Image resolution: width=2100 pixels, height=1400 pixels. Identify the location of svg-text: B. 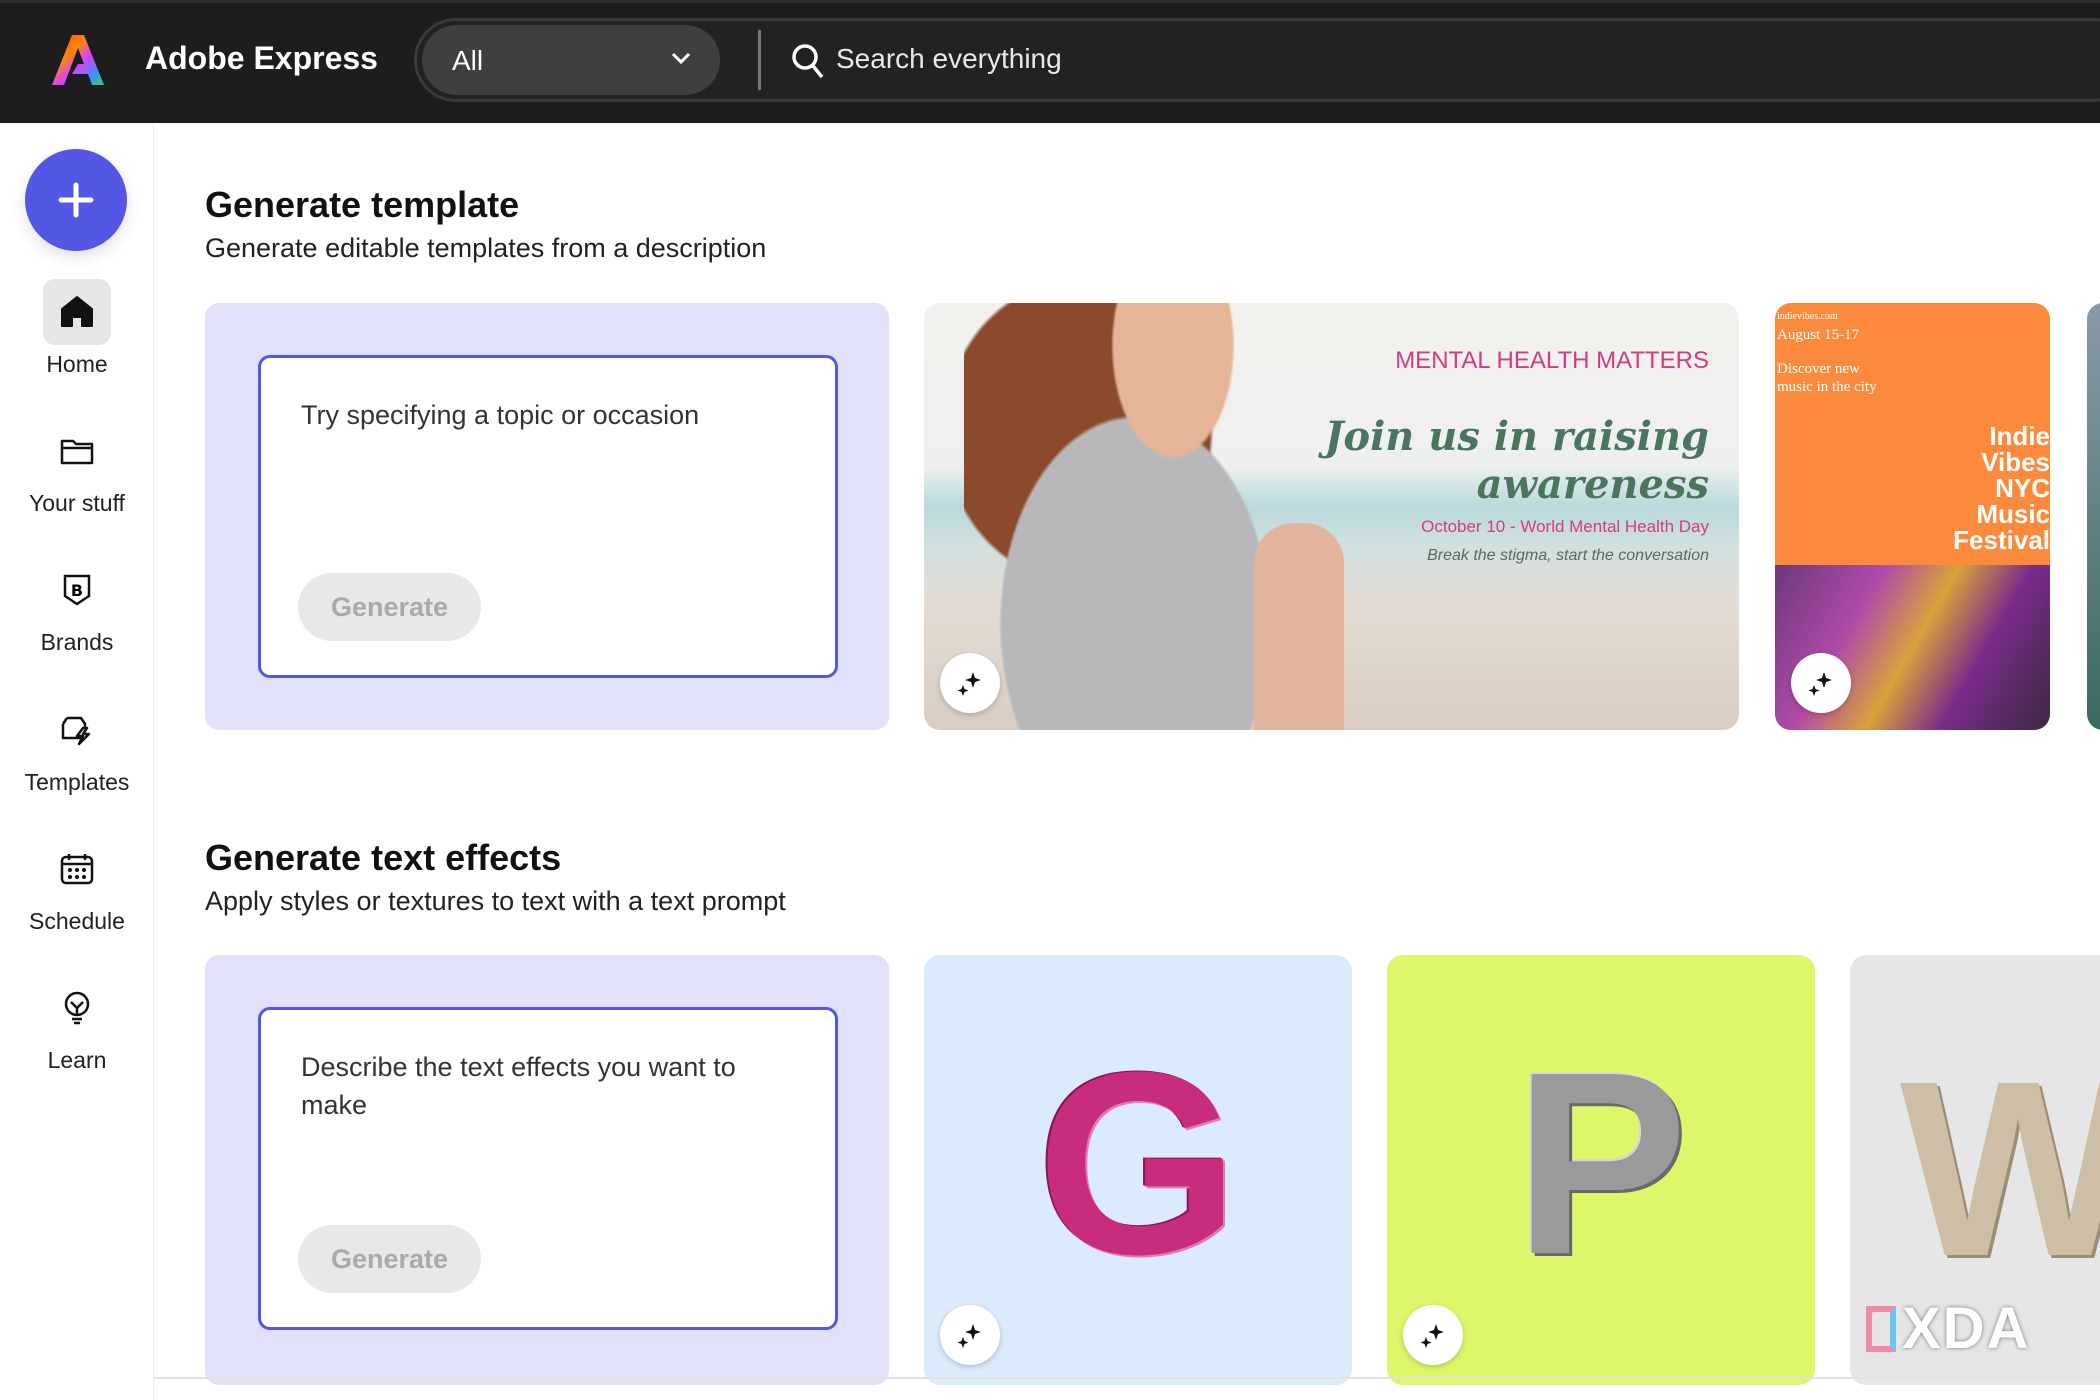
(77, 590).